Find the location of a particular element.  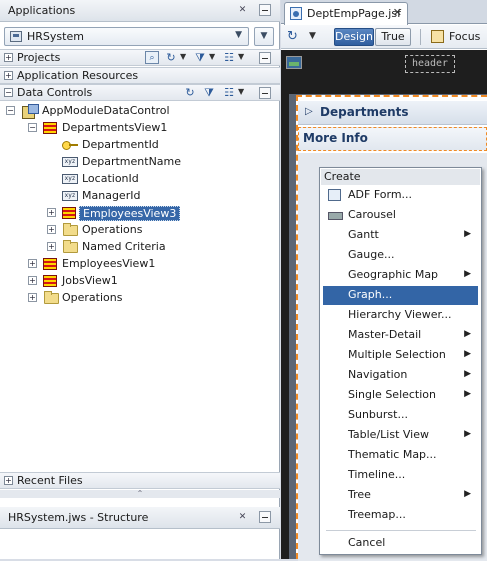

focus-button: Focus is located at coordinates (464, 36).